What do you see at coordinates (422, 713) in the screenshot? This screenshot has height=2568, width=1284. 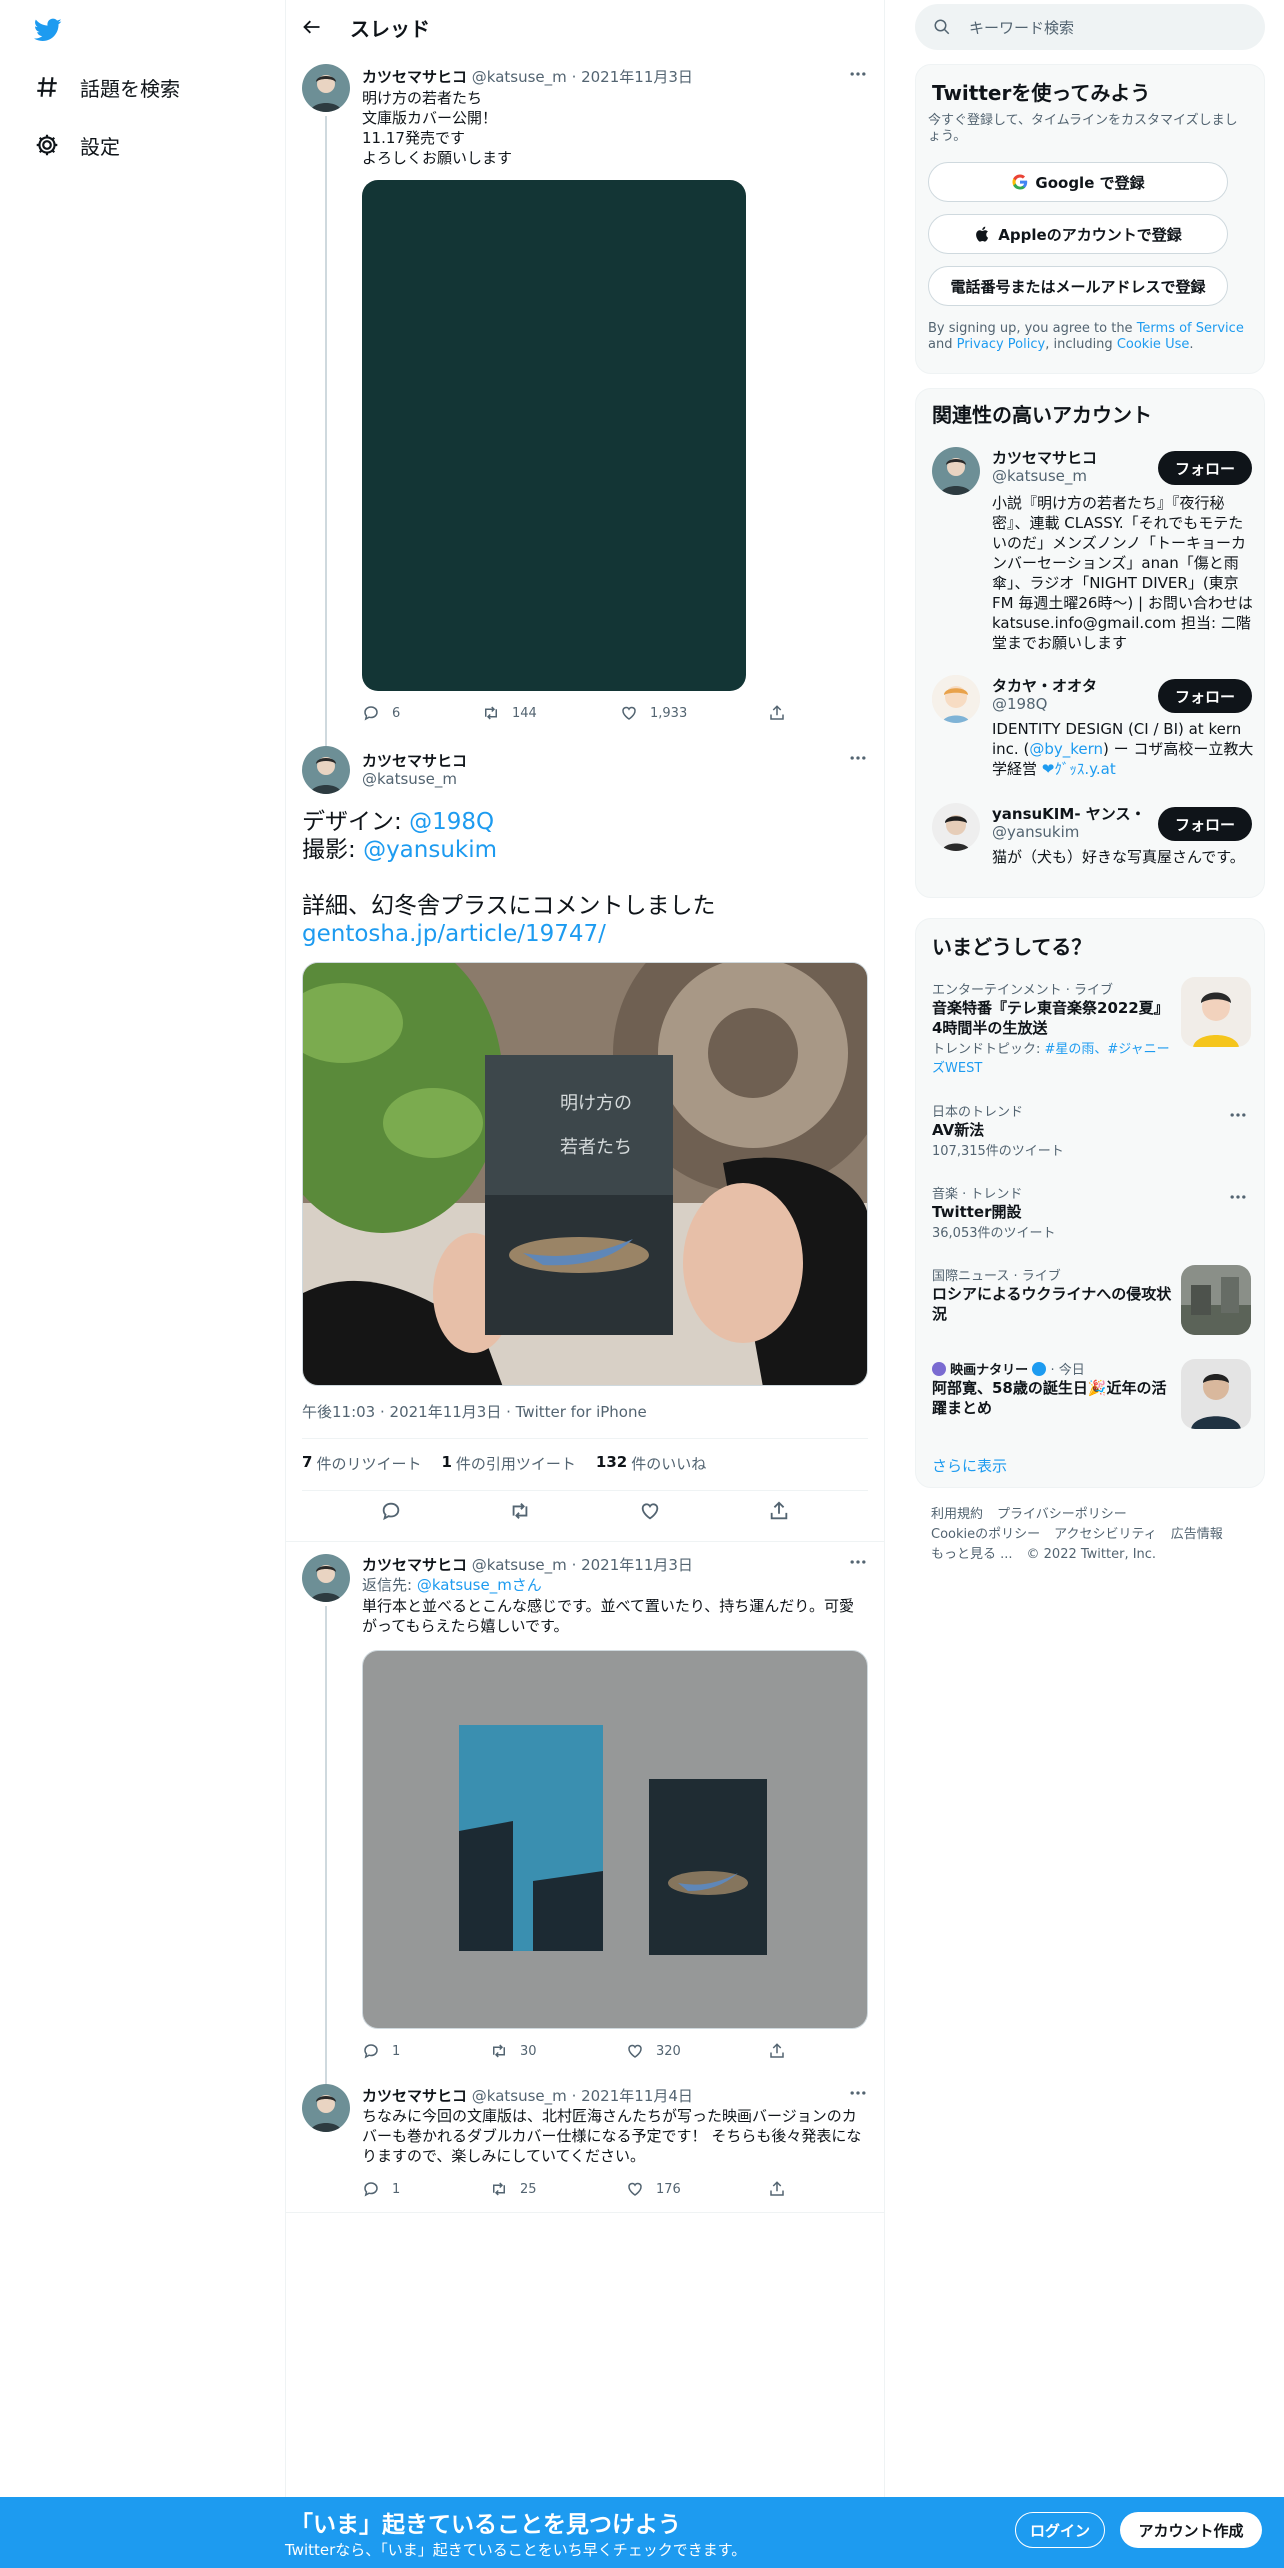 I see `reply-button: 6` at bounding box center [422, 713].